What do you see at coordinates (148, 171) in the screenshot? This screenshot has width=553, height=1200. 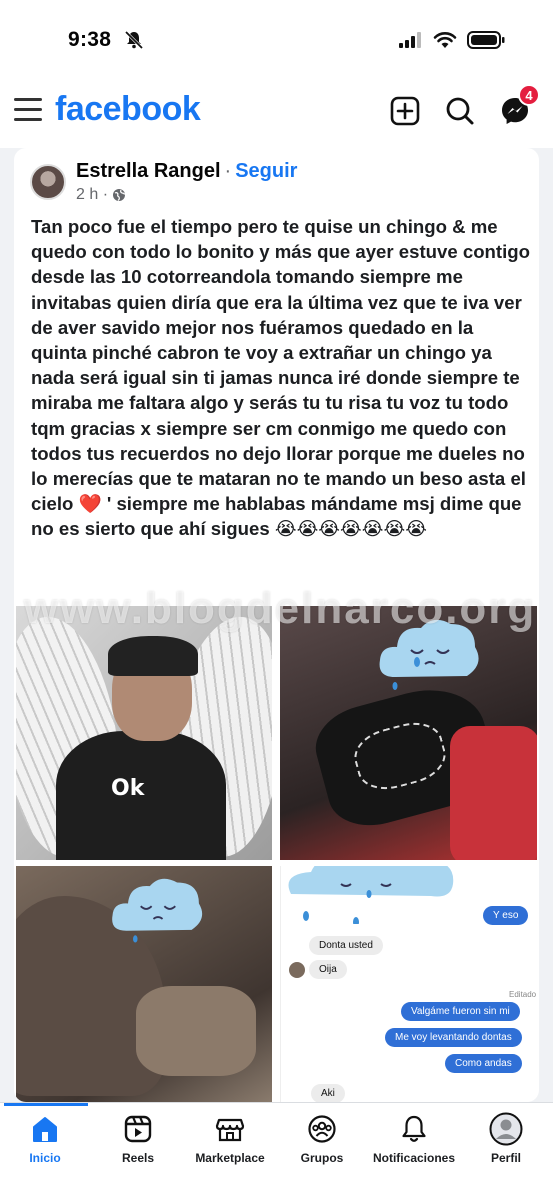 I see `author-name: Estrella Rangel` at bounding box center [148, 171].